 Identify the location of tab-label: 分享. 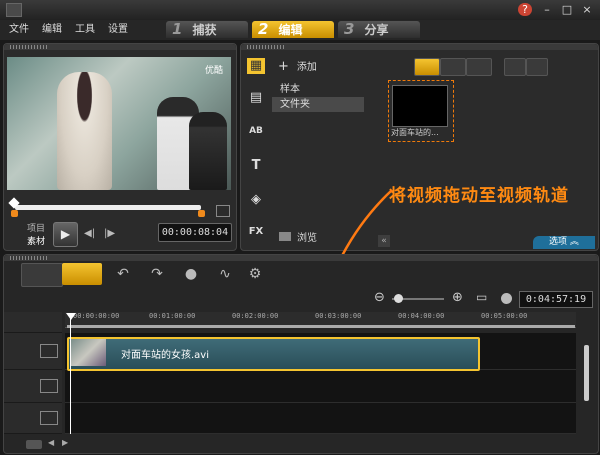
(376, 30).